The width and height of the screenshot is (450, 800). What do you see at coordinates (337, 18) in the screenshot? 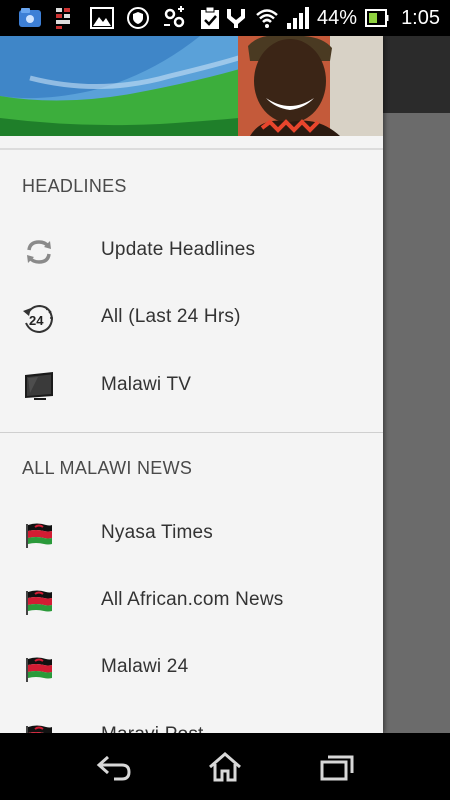
I see `battery-percent: 44%` at bounding box center [337, 18].